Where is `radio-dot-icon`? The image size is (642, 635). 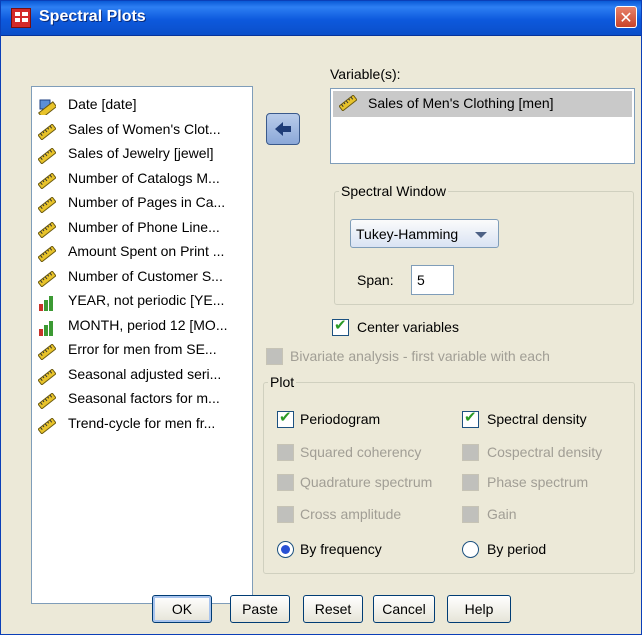
radio-dot-icon is located at coordinates (285, 549).